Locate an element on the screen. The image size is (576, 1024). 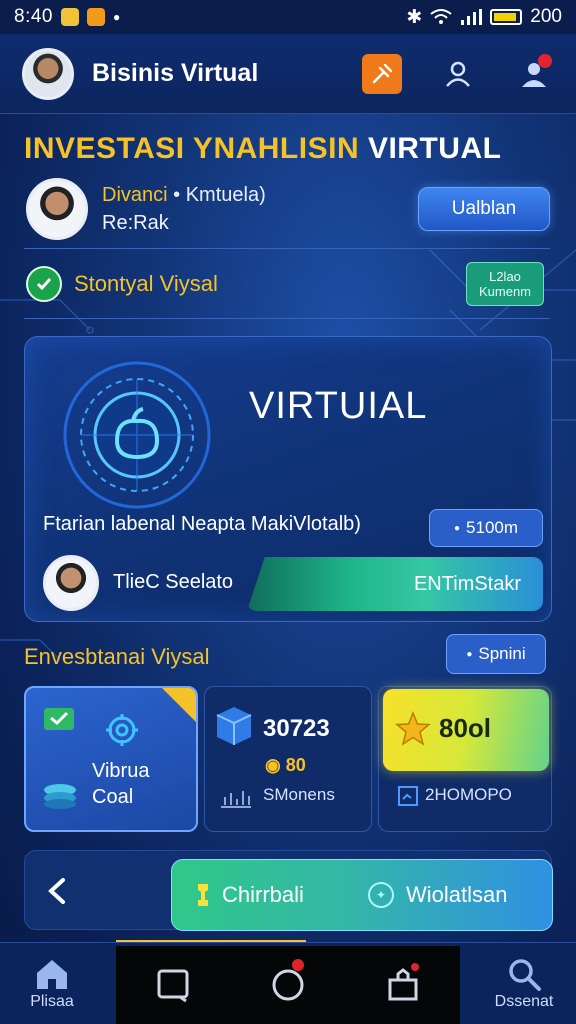
status-tag: L2lao Kumenm is located at coordinates (505, 284).